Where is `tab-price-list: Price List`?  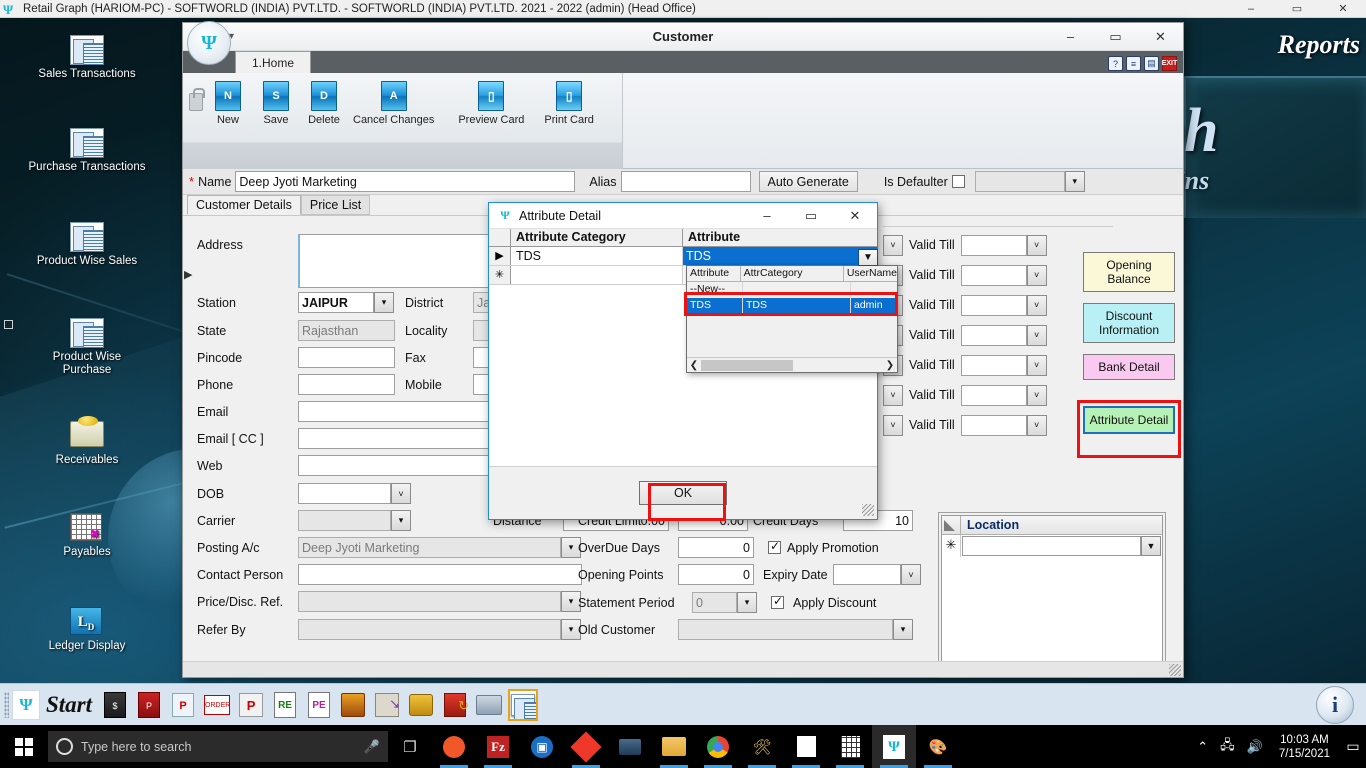 tab-price-list: Price List is located at coordinates (335, 205).